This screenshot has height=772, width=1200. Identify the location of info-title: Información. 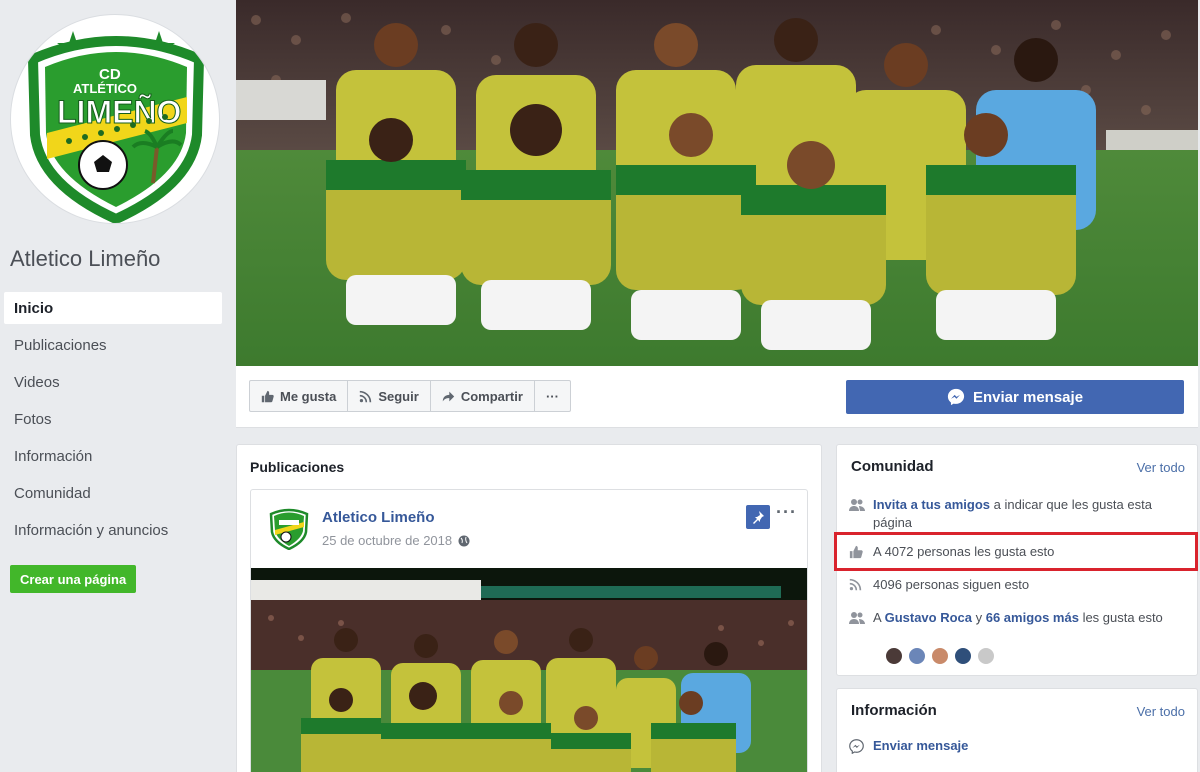
(894, 710).